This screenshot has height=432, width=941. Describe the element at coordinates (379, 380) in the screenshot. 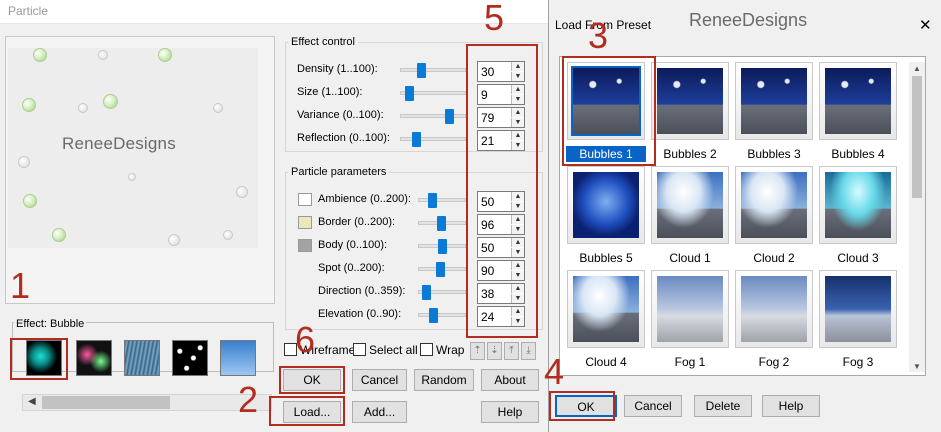

I see `cancel-button: Cancel` at that location.